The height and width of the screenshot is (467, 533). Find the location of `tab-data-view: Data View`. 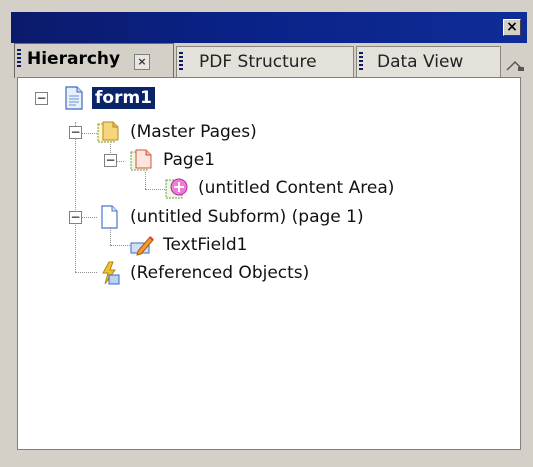

tab-data-view: Data View is located at coordinates (428, 61).